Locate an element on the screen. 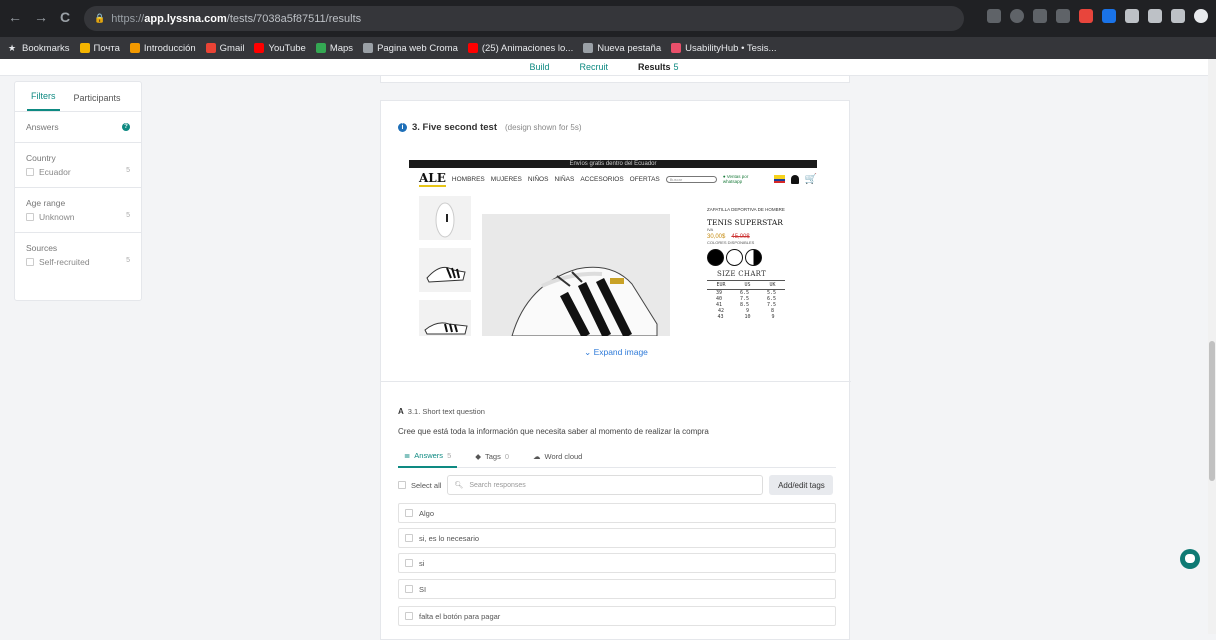 The width and height of the screenshot is (1216, 640). user-icon is located at coordinates (794, 179).